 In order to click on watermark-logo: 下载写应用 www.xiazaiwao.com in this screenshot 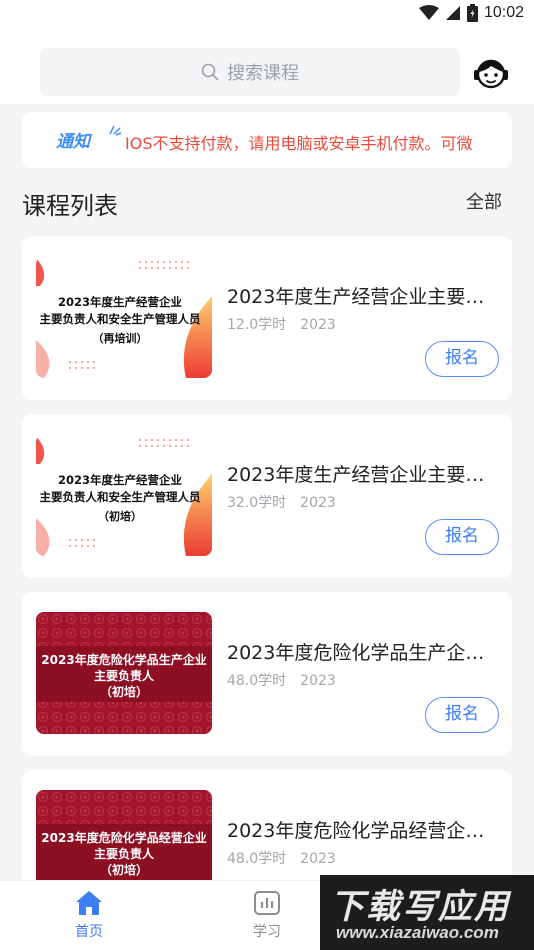, I will do `click(427, 912)`.